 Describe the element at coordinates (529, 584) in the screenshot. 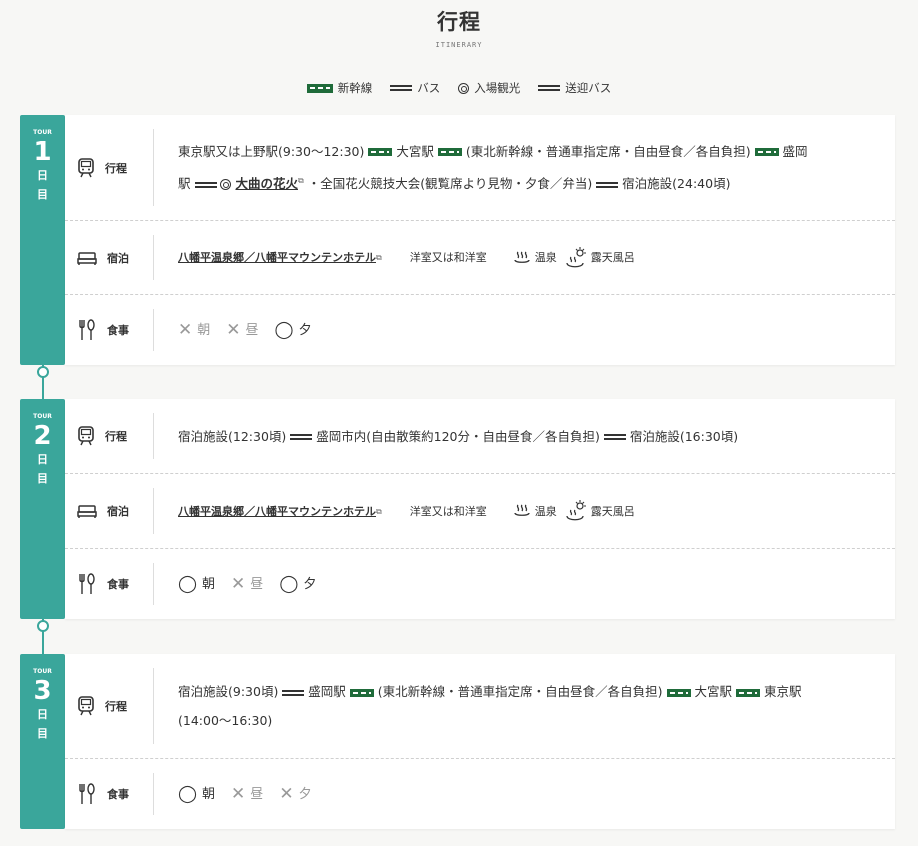

I see `meal-content: ◯ 朝 ✕ 昼 ◯ 夕` at that location.